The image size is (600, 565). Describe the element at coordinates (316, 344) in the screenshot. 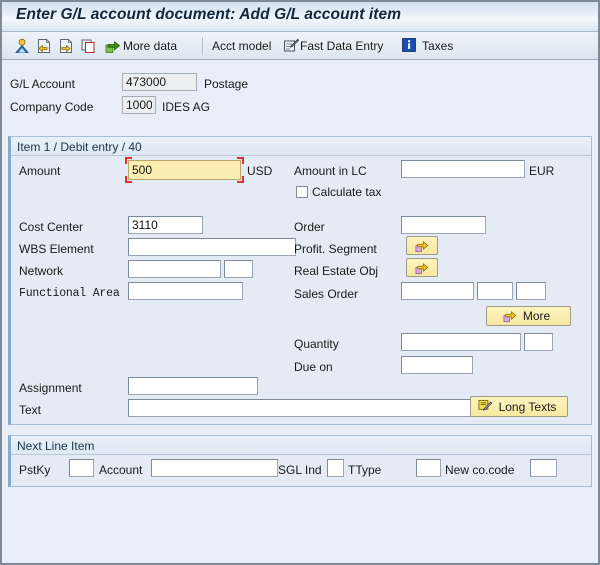

I see `quantity-label: Quantity` at that location.